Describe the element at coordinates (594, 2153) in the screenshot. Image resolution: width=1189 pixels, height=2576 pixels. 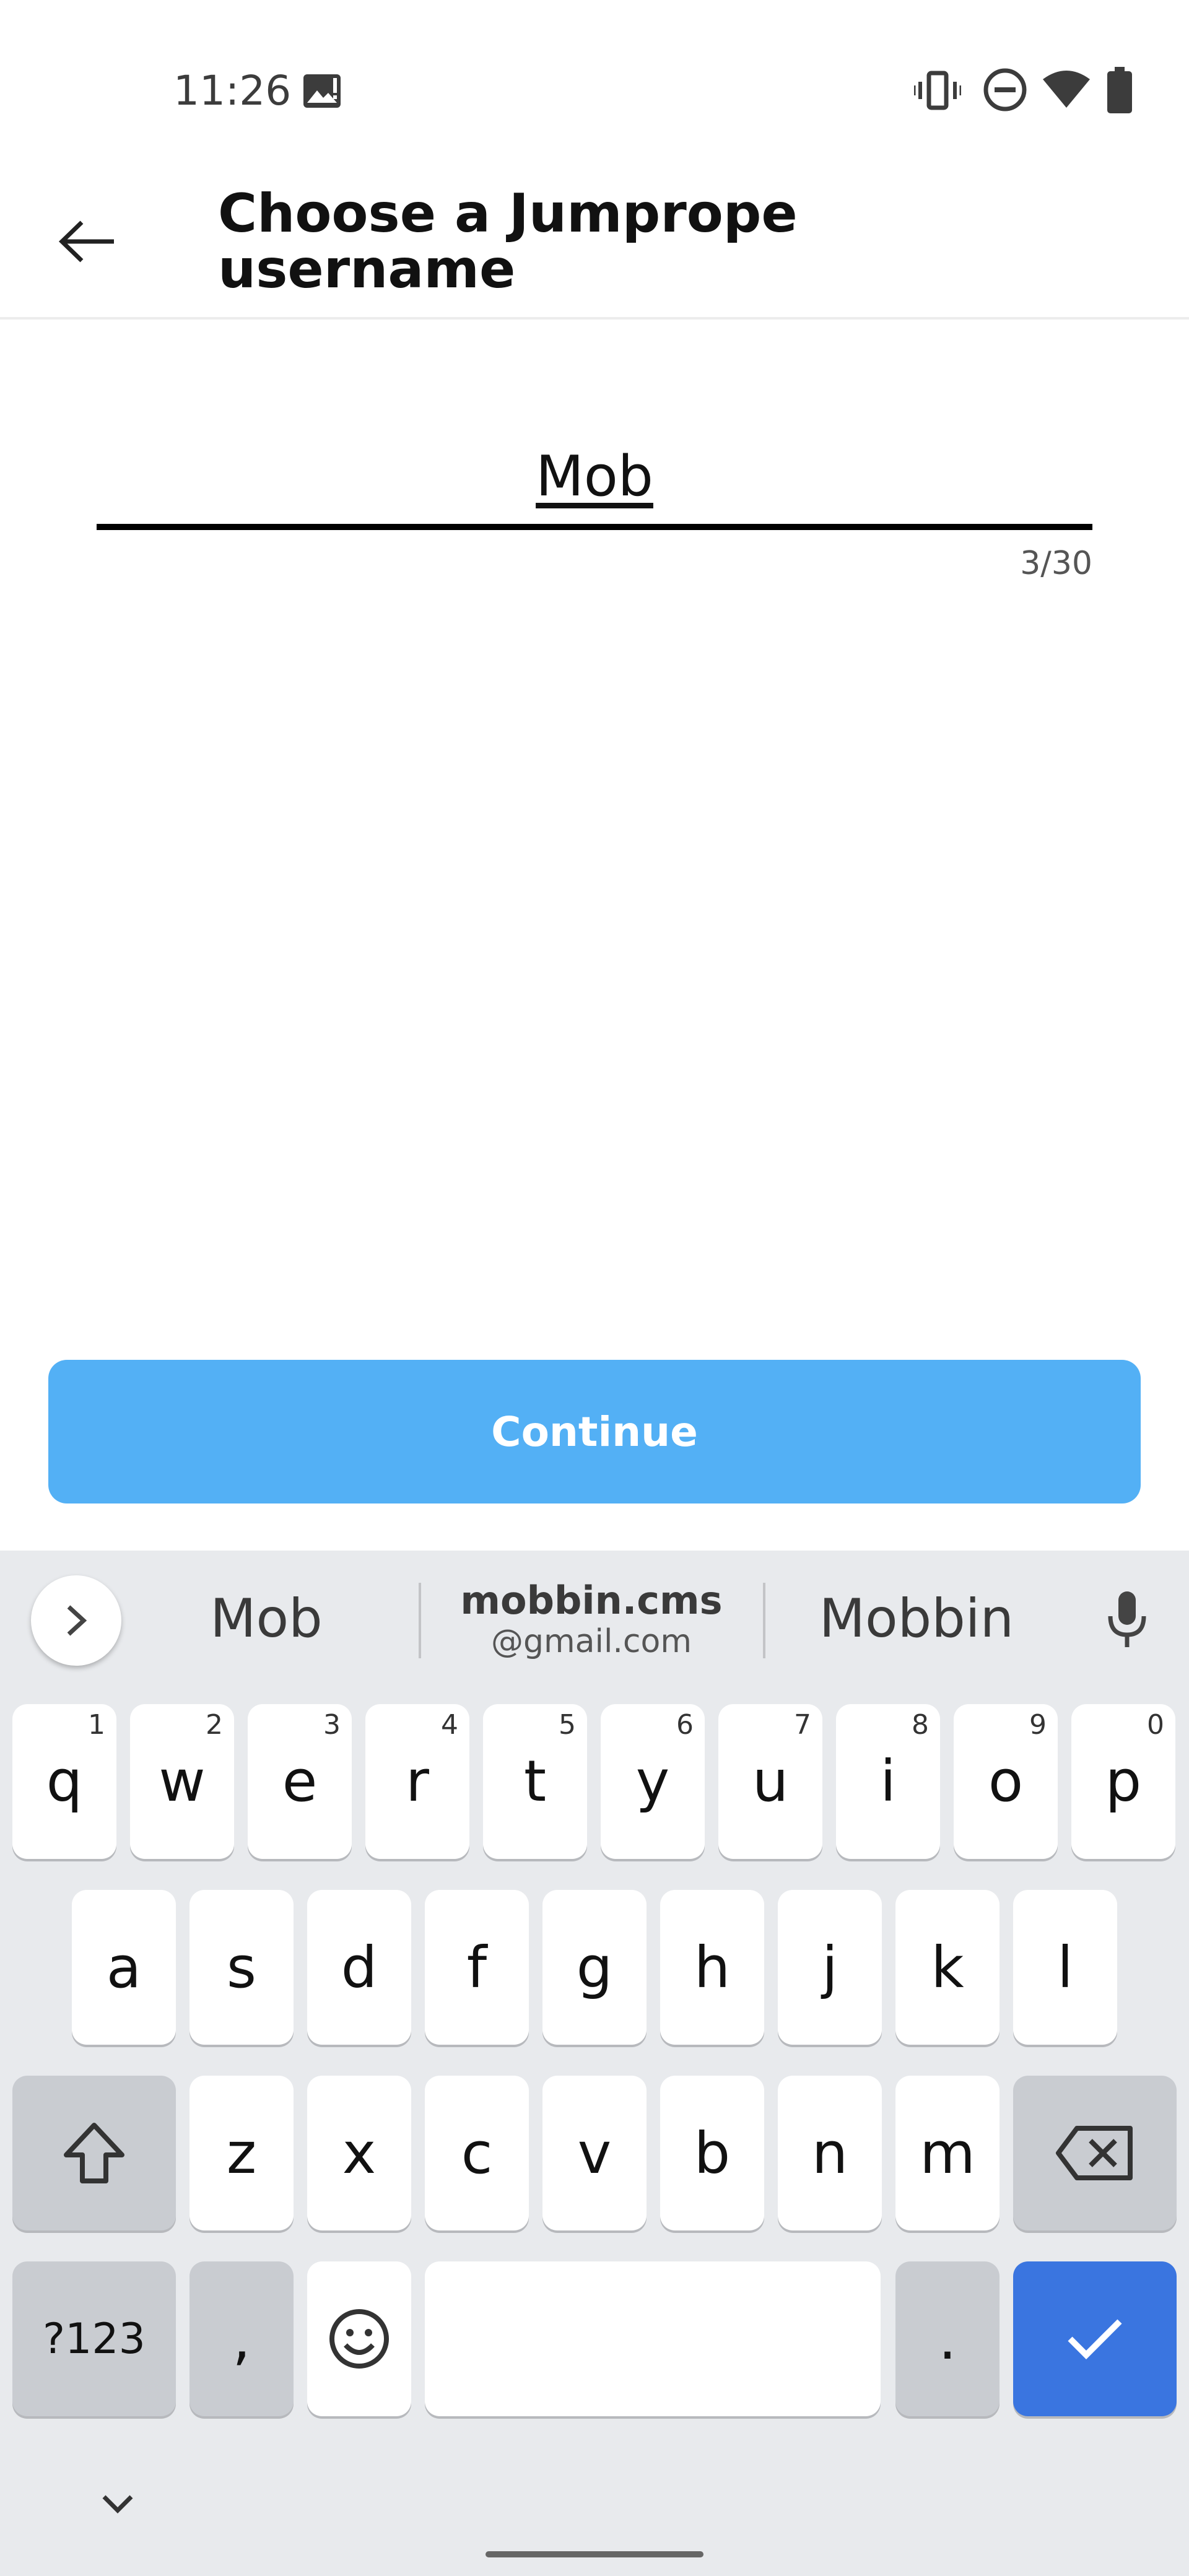
I see `key-v: v` at that location.